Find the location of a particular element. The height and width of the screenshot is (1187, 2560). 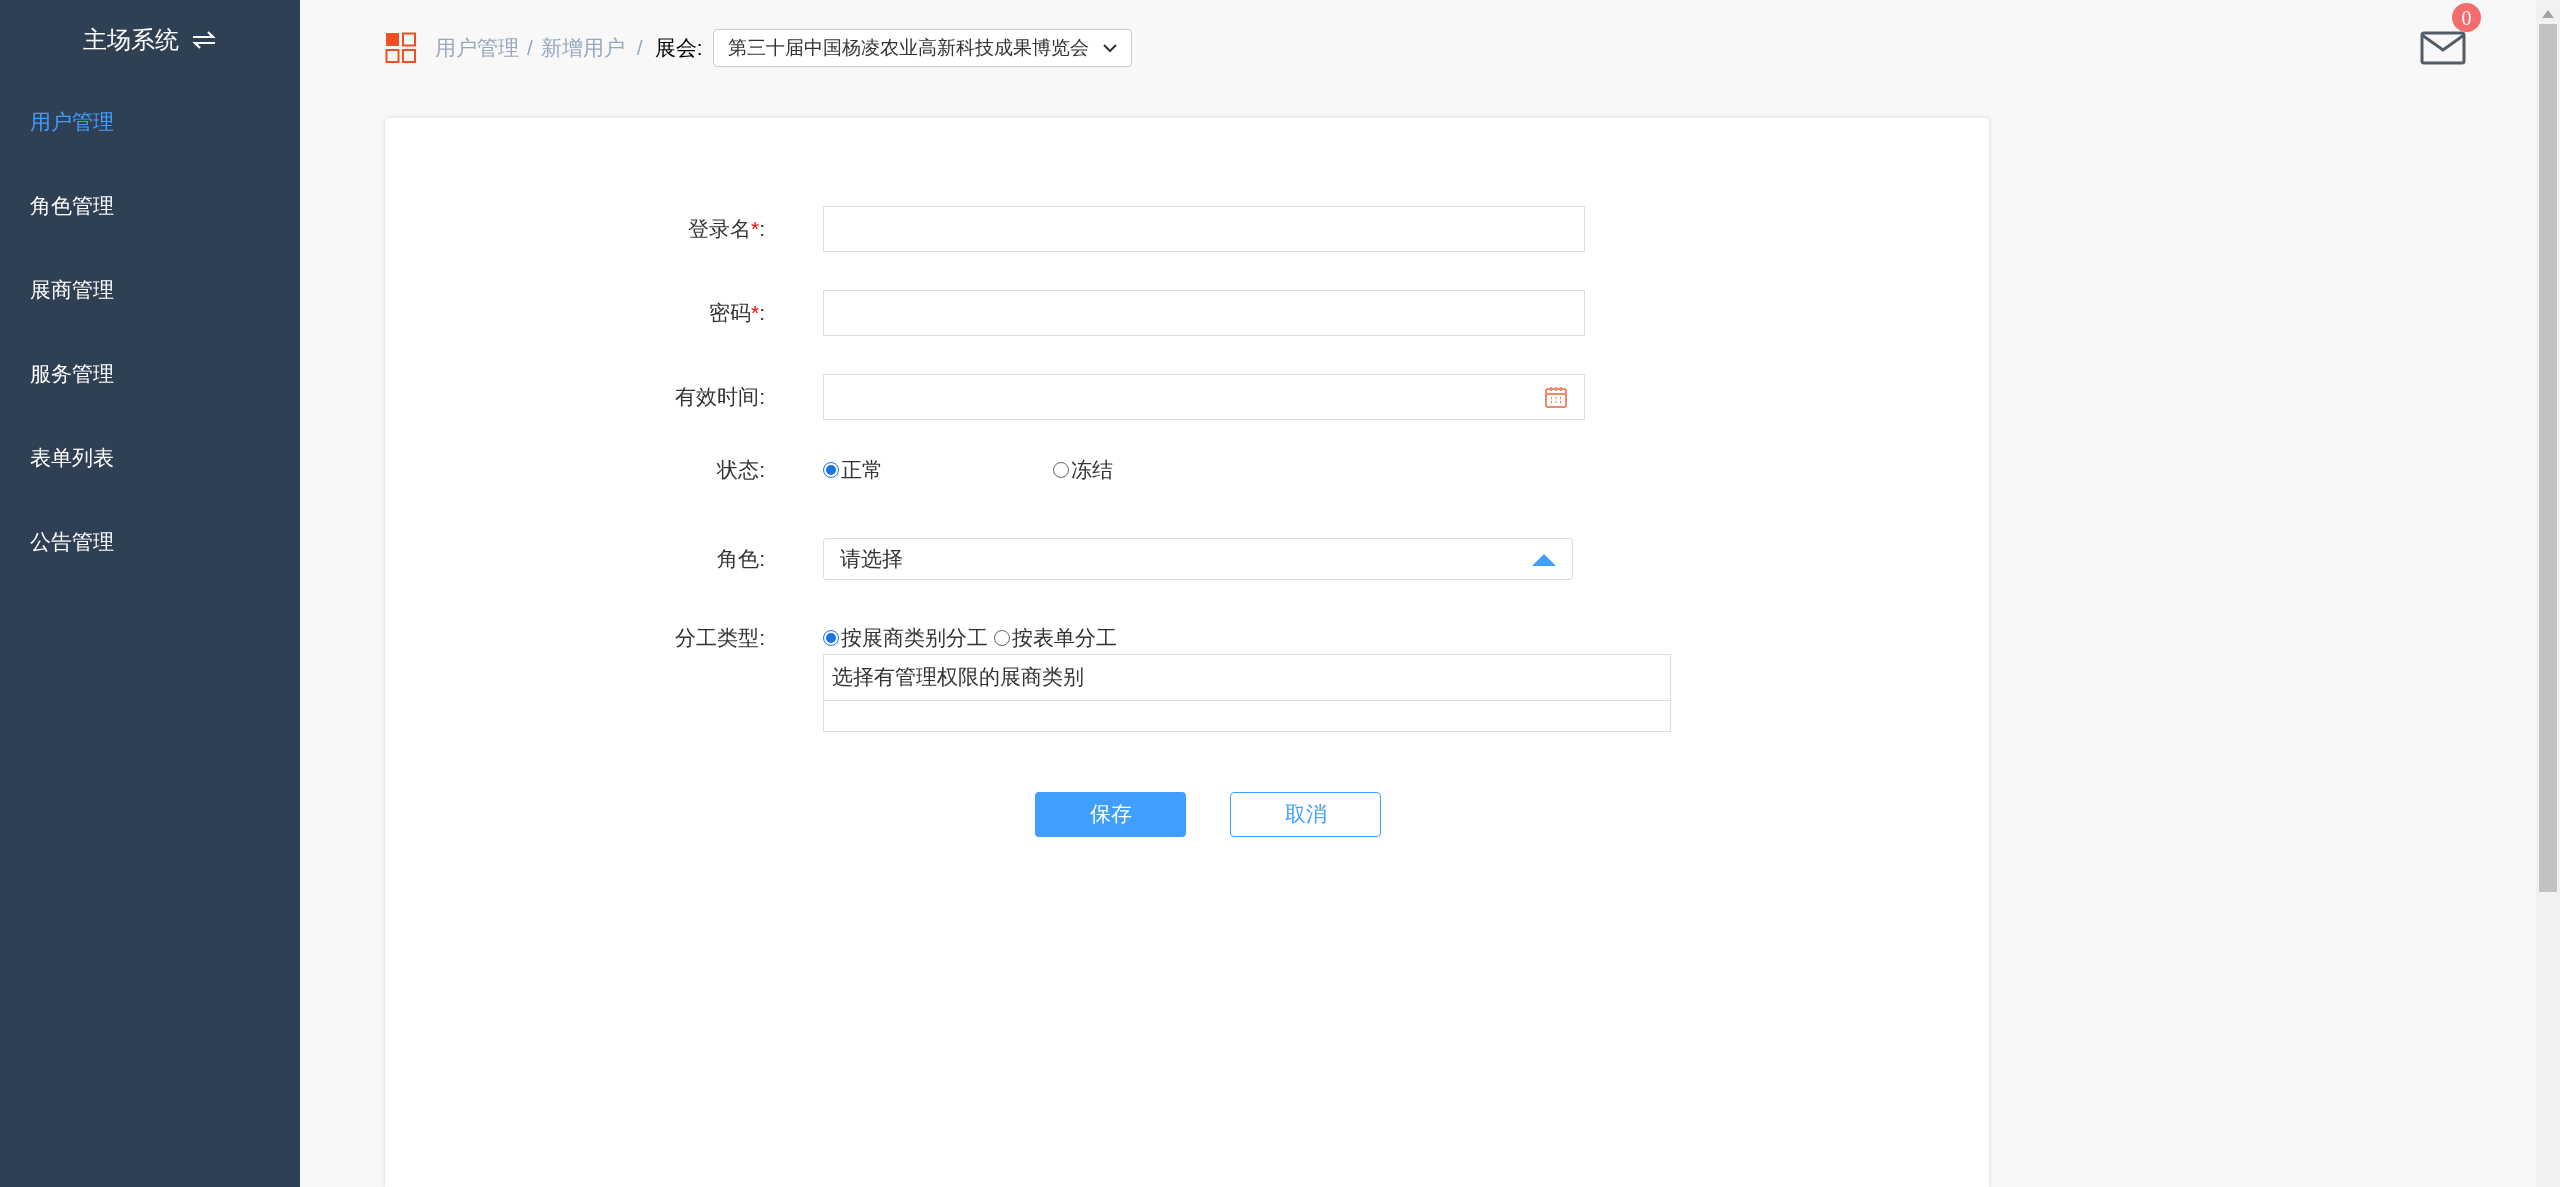

notification-badge: 0 is located at coordinates (2466, 17).